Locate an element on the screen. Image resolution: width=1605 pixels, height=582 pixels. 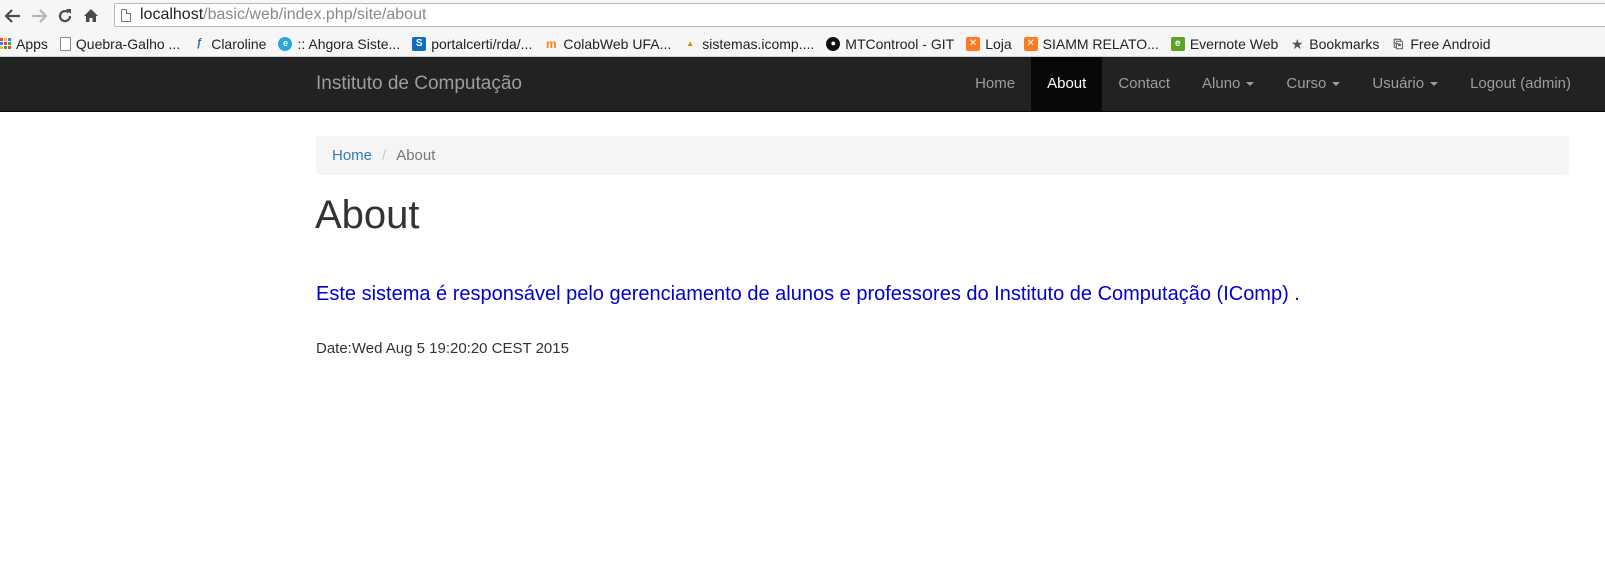
nav-usuario-dropdown: Usuário is located at coordinates (1405, 84).